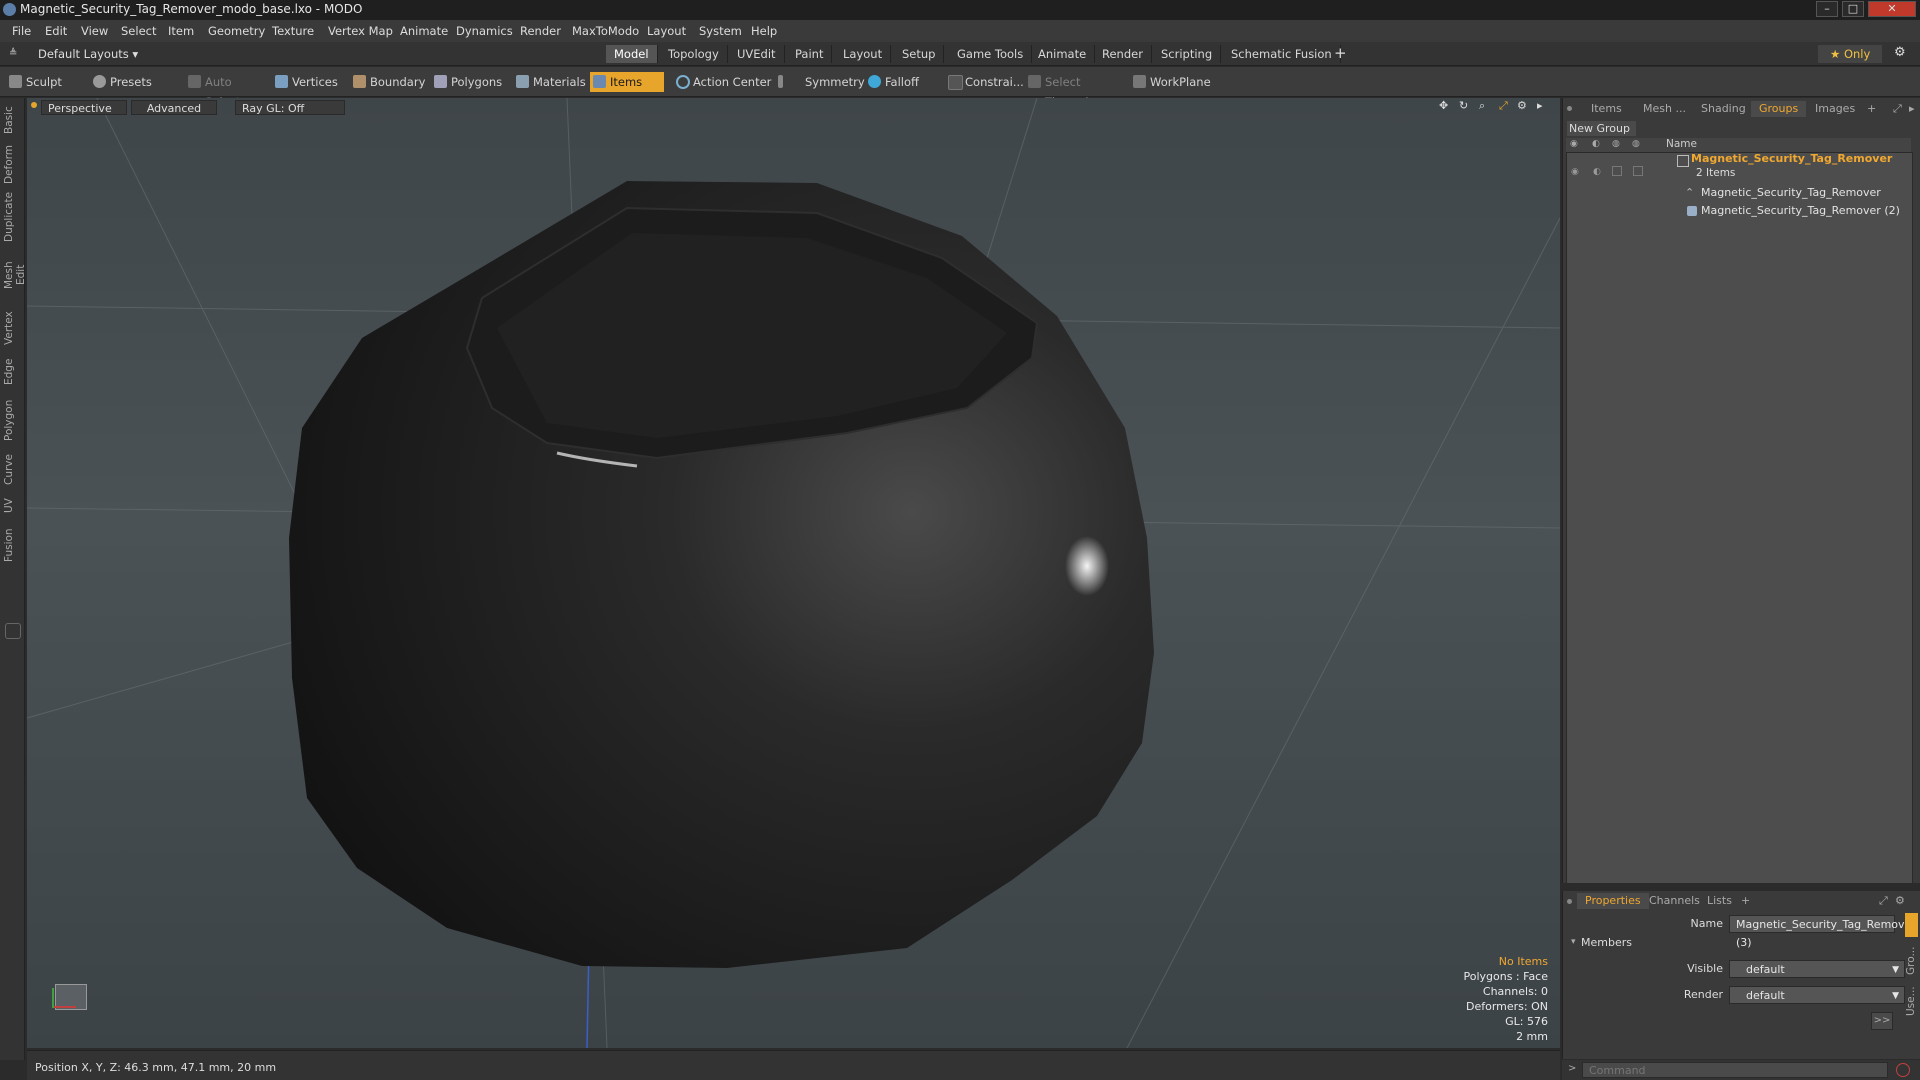 This screenshot has width=1920, height=1080. I want to click on vtab-curve: Curve, so click(12, 470).